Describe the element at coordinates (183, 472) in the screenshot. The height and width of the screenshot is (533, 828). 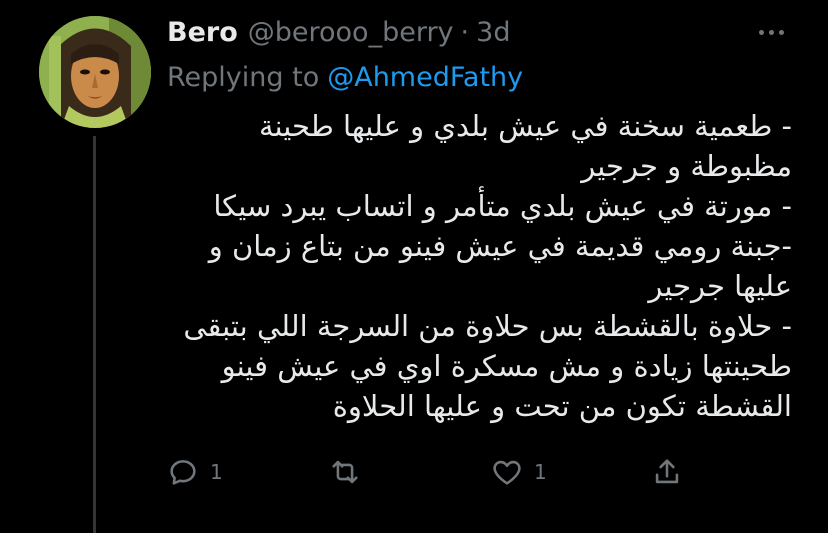
I see `reply-icon` at that location.